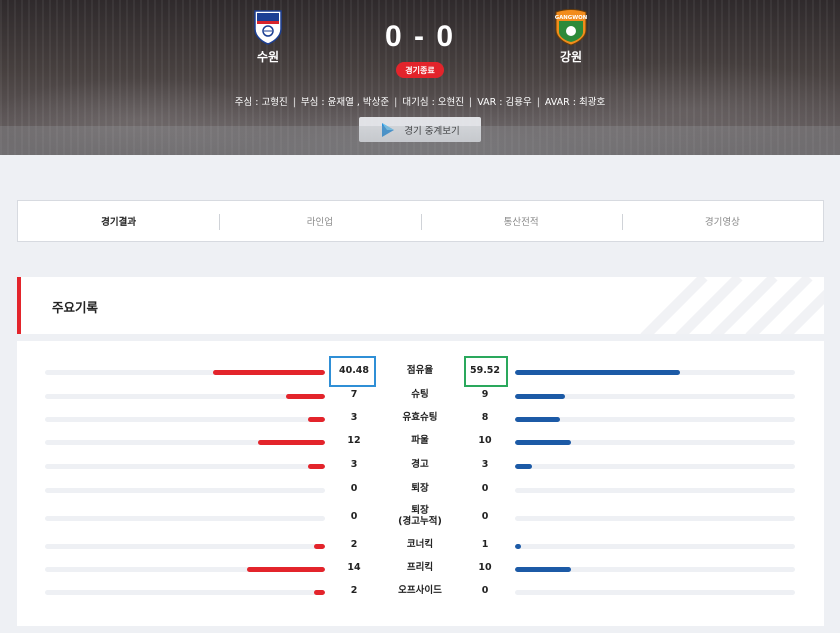 The width and height of the screenshot is (840, 633). I want to click on stat-label: 점유율, so click(420, 370).